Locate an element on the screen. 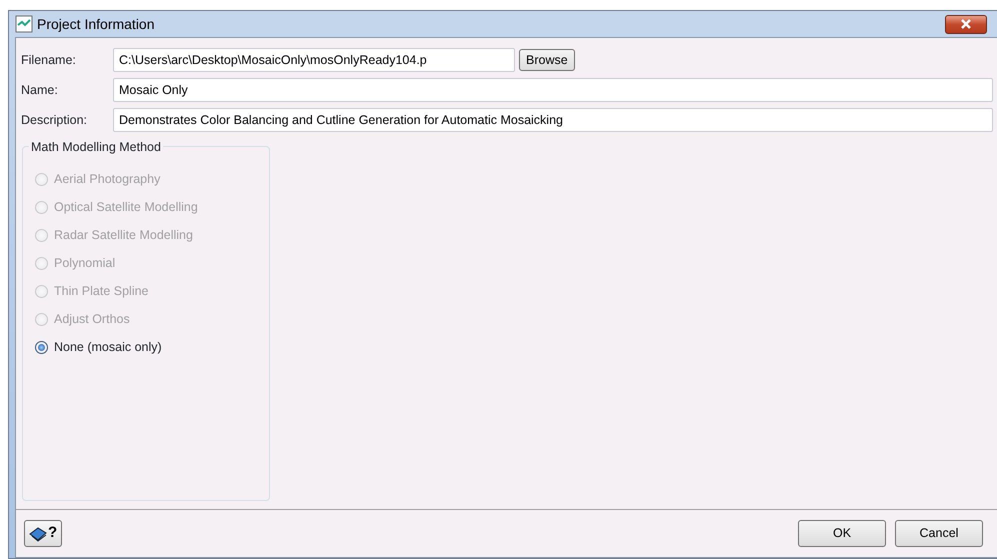 This screenshot has height=559, width=997. window-title: Project Information is located at coordinates (95, 24).